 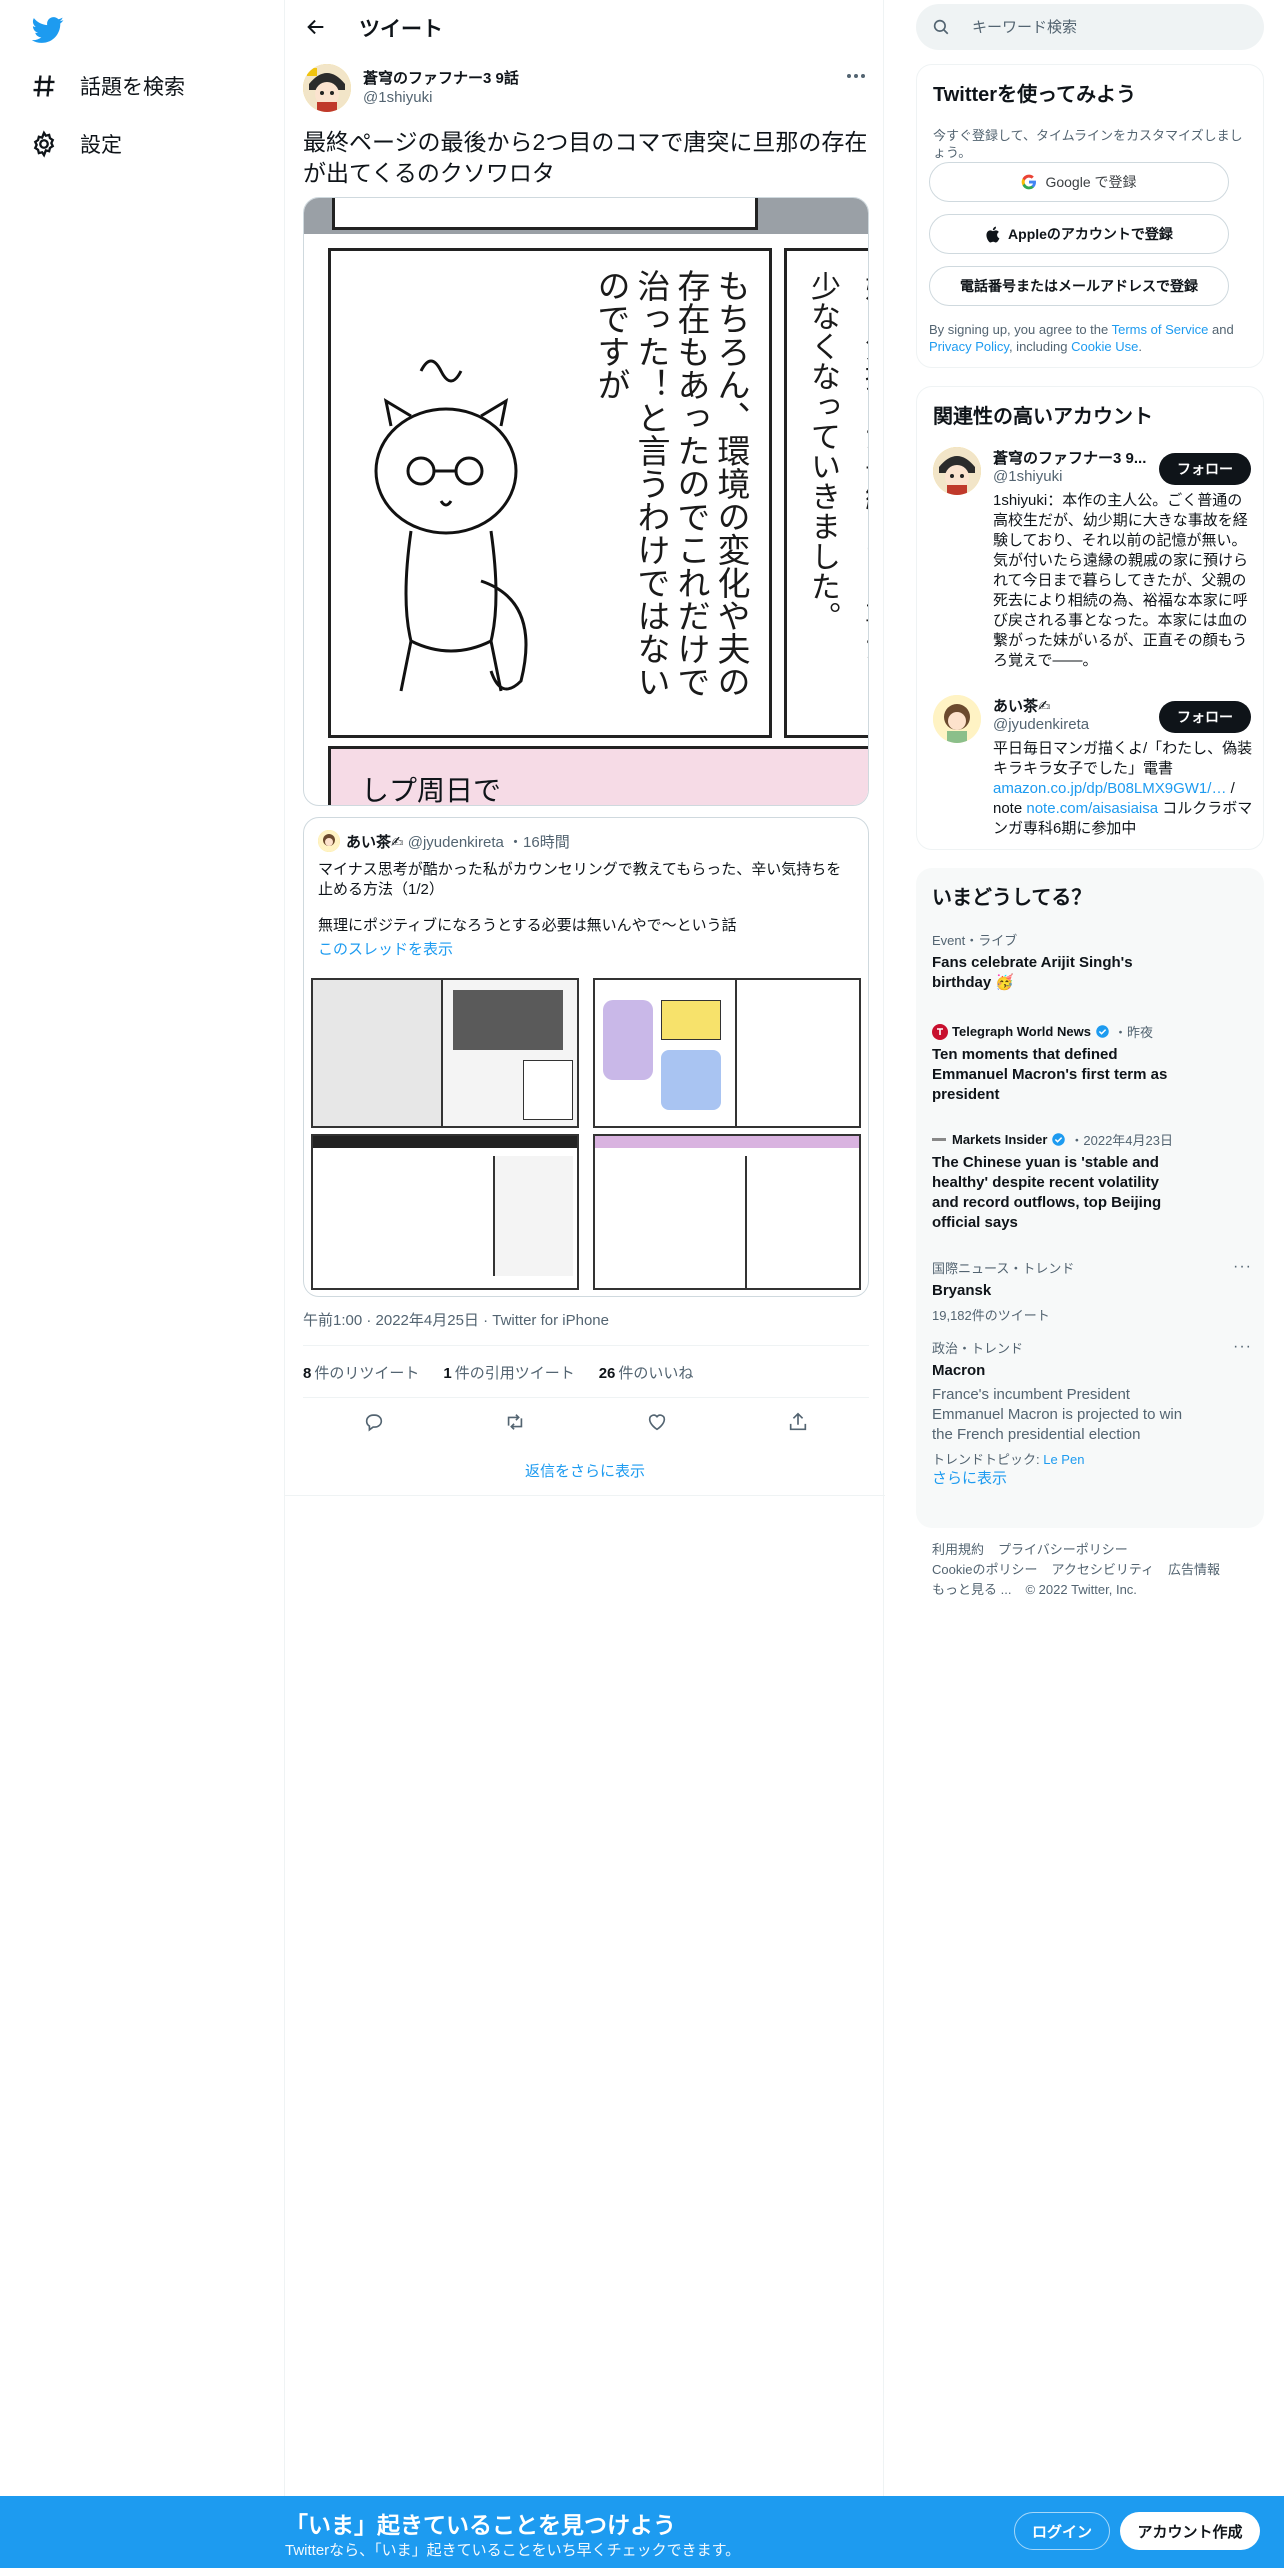 I want to click on footer-cookie-link: Cookieのポリシー, so click(x=984, y=1569).